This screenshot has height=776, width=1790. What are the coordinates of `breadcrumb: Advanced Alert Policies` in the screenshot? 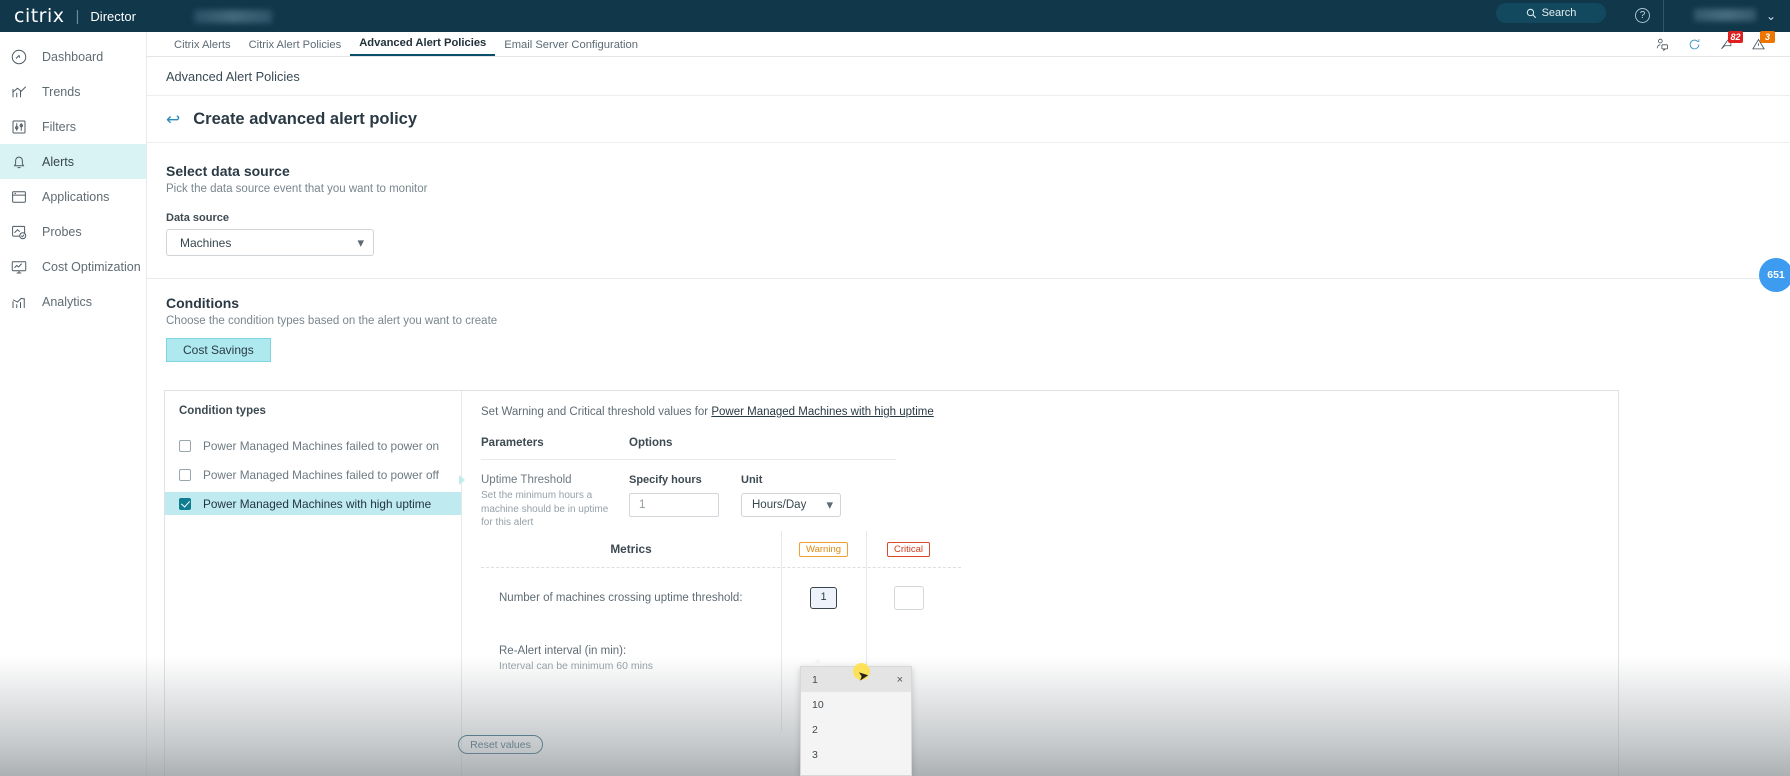 It's located at (233, 76).